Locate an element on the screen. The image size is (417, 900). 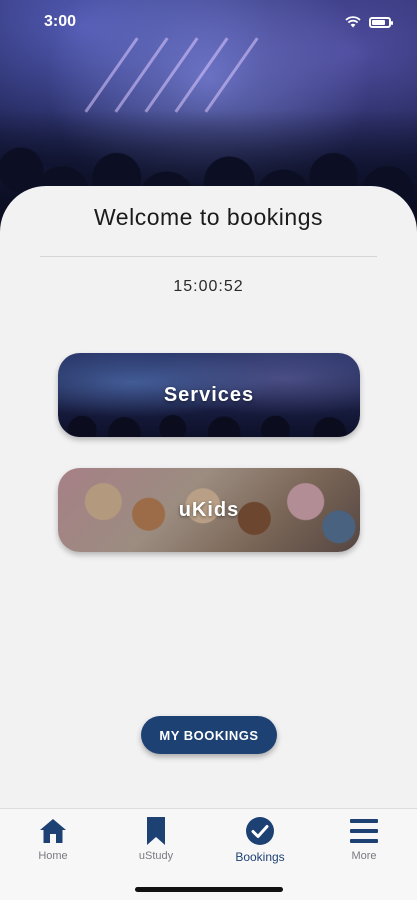
ukids-tile-label: uKids is located at coordinates (209, 509).